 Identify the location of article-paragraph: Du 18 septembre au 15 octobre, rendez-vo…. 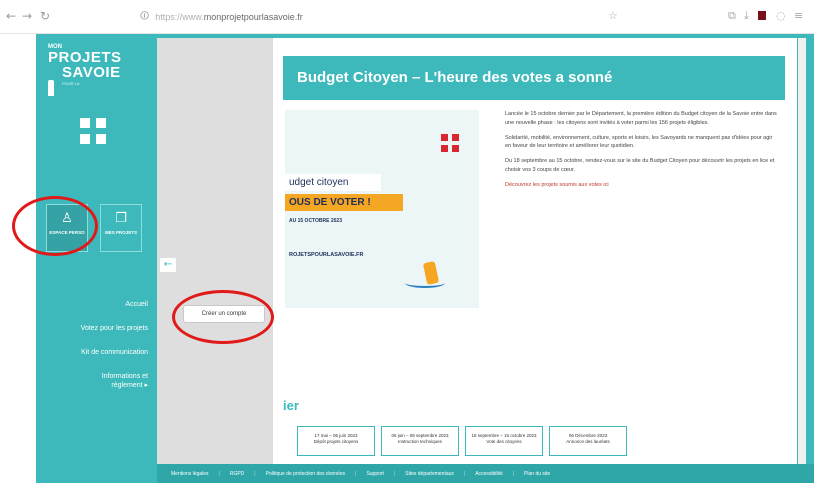
(640, 165).